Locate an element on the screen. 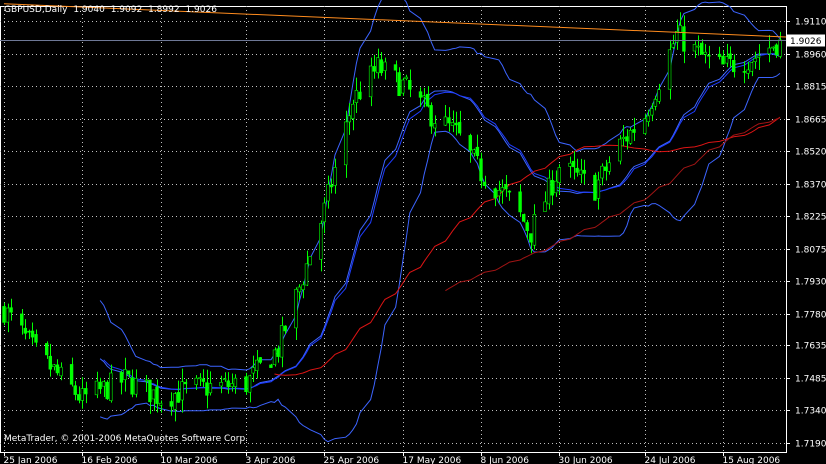 The width and height of the screenshot is (826, 464). current-price-label: 1.9026 is located at coordinates (806, 42).